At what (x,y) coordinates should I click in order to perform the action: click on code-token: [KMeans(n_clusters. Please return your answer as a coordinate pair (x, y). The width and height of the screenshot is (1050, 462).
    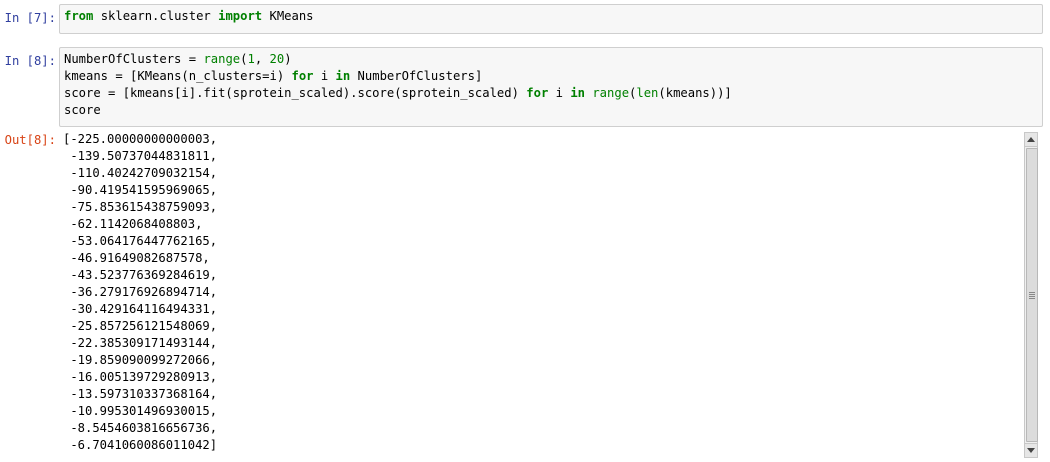
    Looking at the image, I should click on (192, 76).